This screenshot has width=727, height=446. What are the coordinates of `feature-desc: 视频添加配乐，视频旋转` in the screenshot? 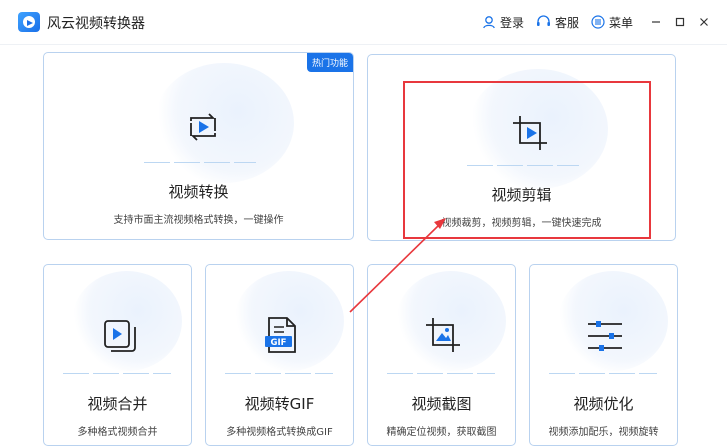 It's located at (603, 432).